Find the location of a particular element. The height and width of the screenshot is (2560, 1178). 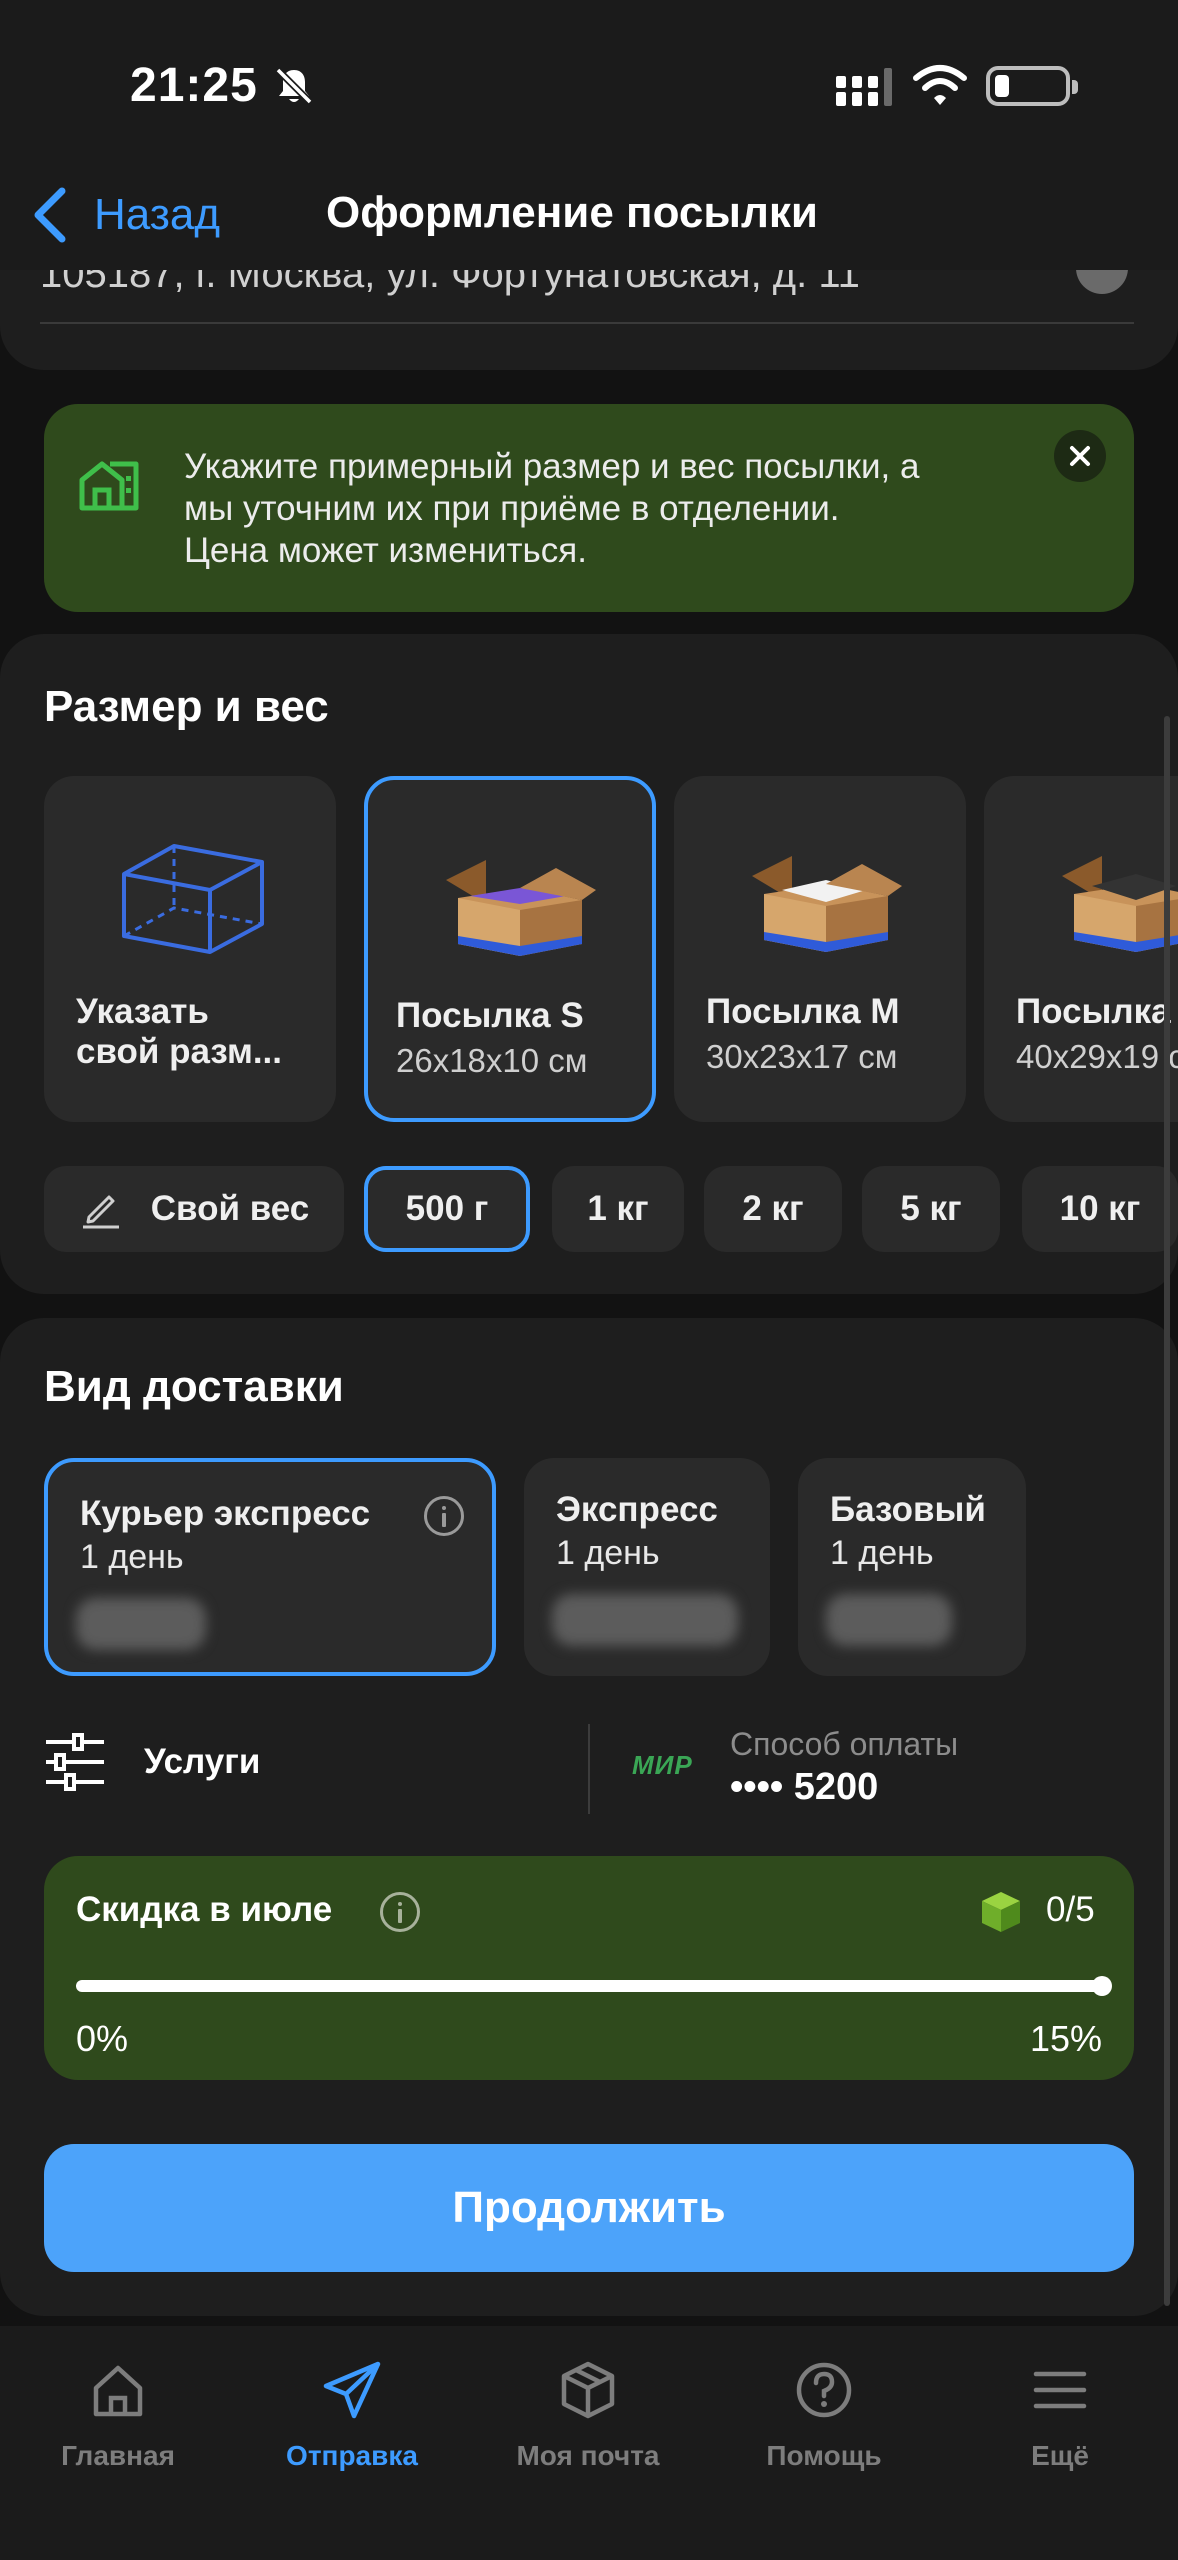

pencil-icon is located at coordinates (100, 1212).